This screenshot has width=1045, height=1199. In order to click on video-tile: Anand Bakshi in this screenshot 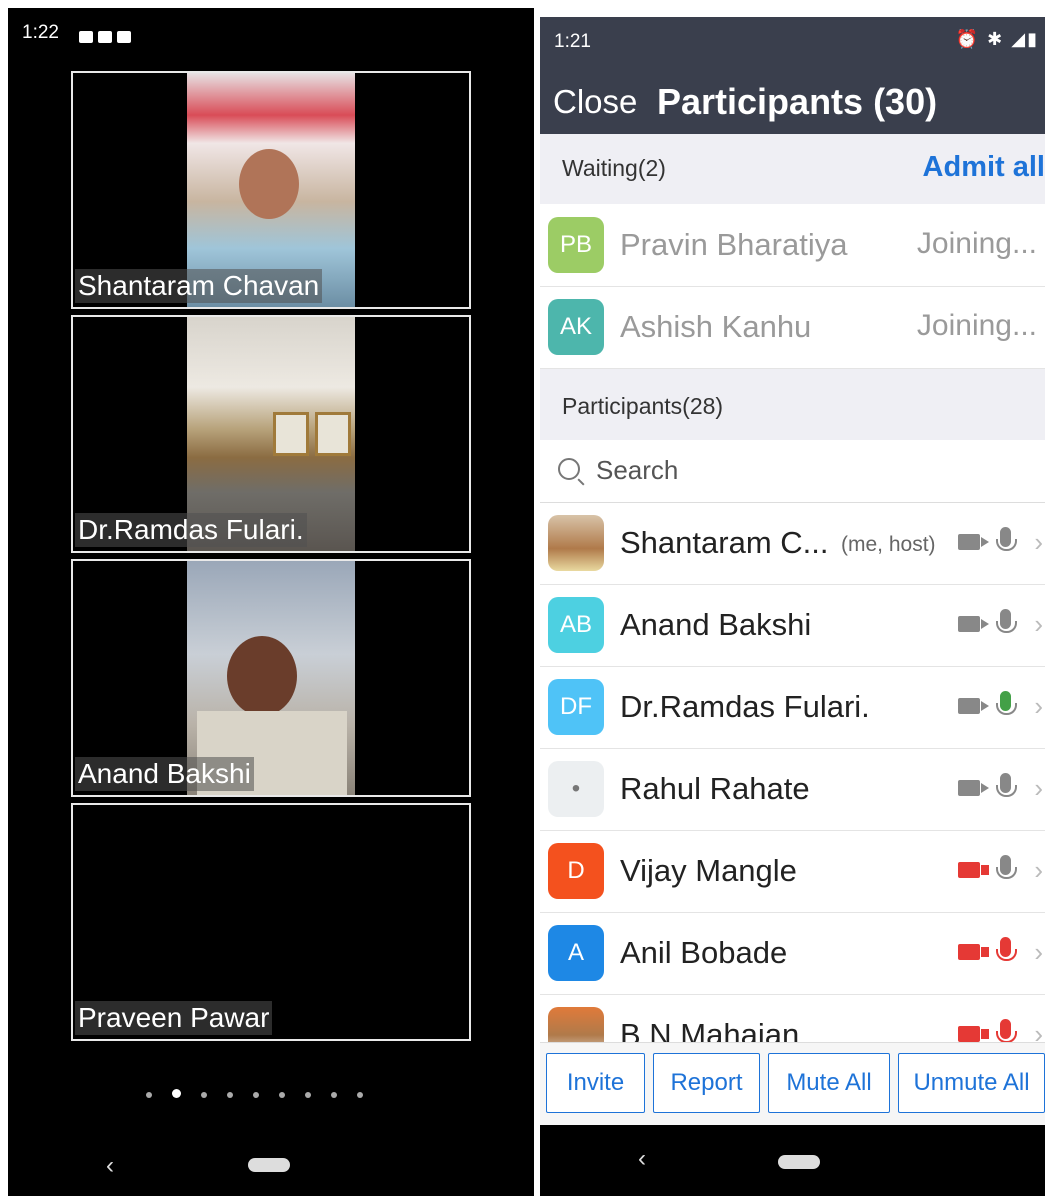, I will do `click(271, 678)`.